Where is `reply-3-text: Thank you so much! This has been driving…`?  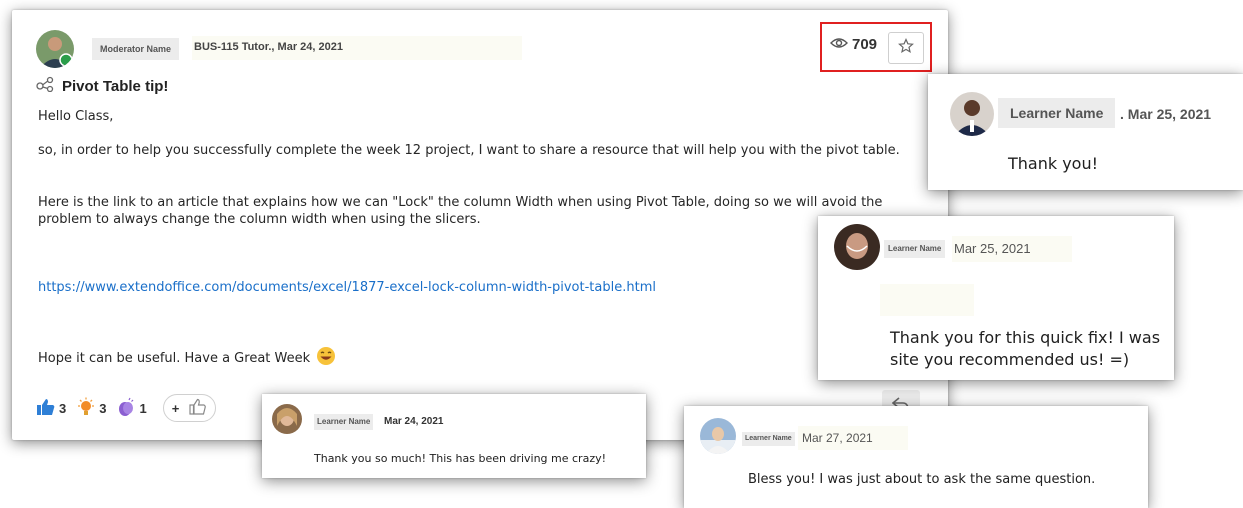
reply-3-text: Thank you so much! This has been driving… is located at coordinates (460, 458).